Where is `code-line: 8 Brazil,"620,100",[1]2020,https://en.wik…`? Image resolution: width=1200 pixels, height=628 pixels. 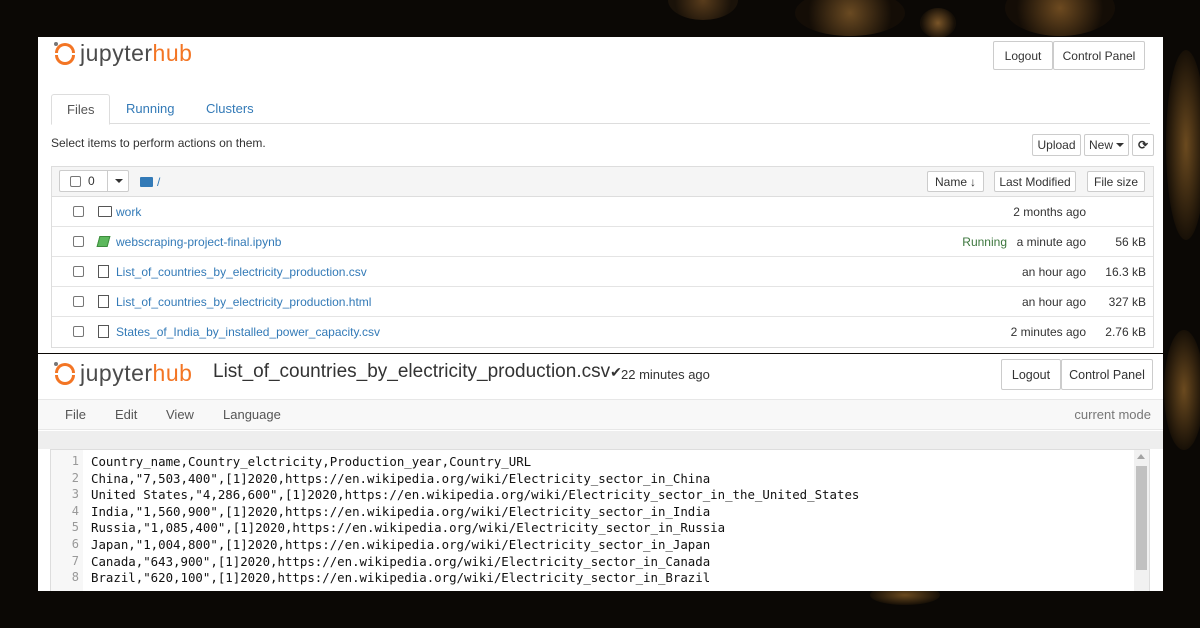 code-line: 8 Brazil,"620,100",[1]2020,https://en.wik… is located at coordinates (596, 578).